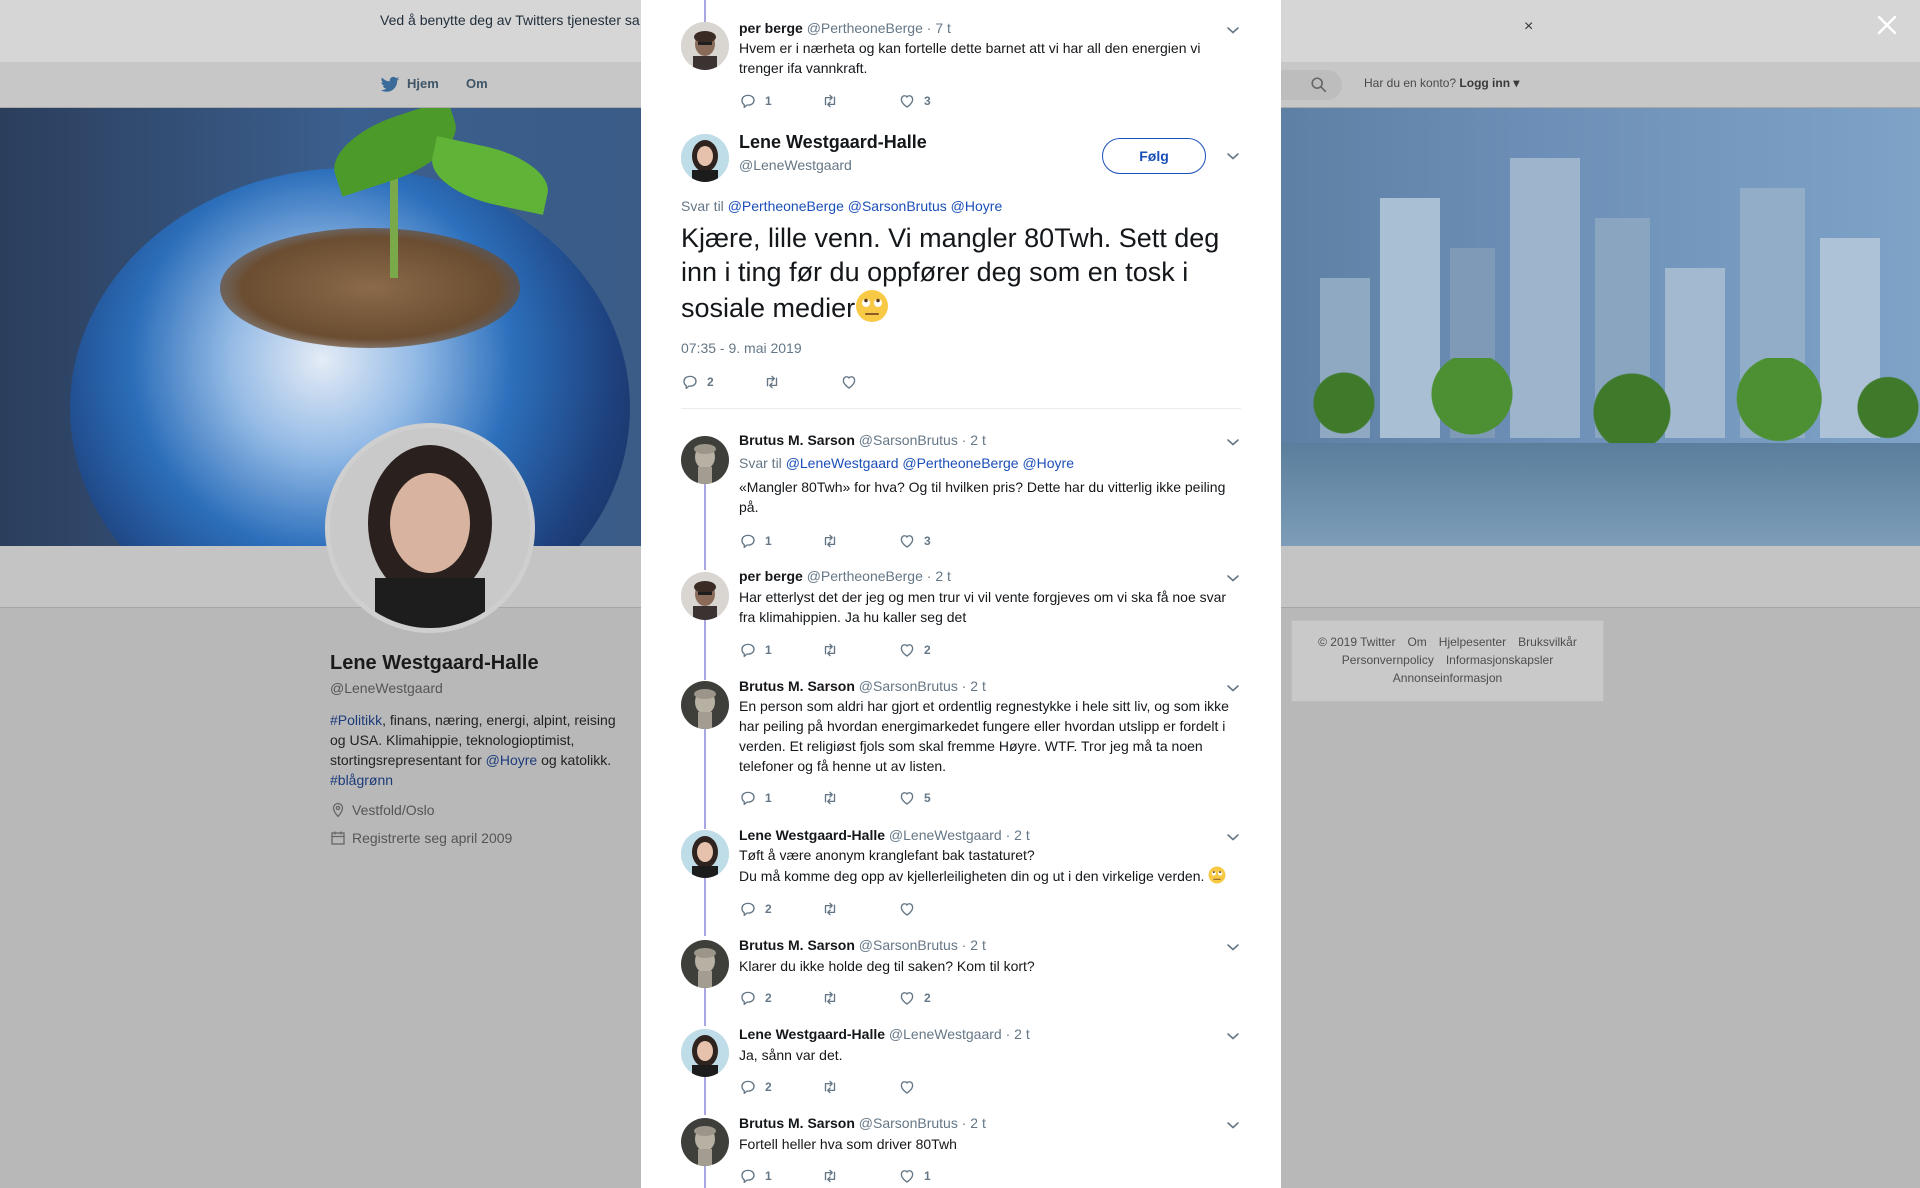  I want to click on close-icon, so click(1887, 25).